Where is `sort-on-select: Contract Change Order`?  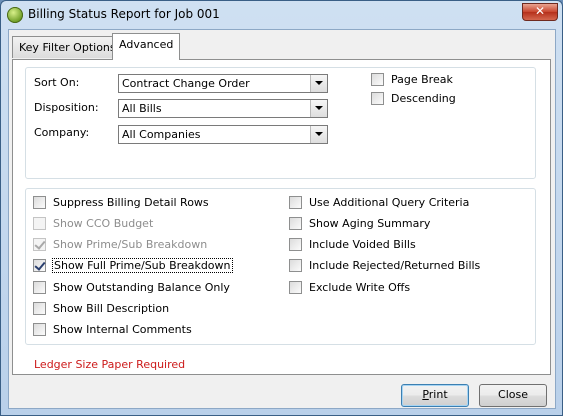
sort-on-select: Contract Change Order is located at coordinates (223, 83).